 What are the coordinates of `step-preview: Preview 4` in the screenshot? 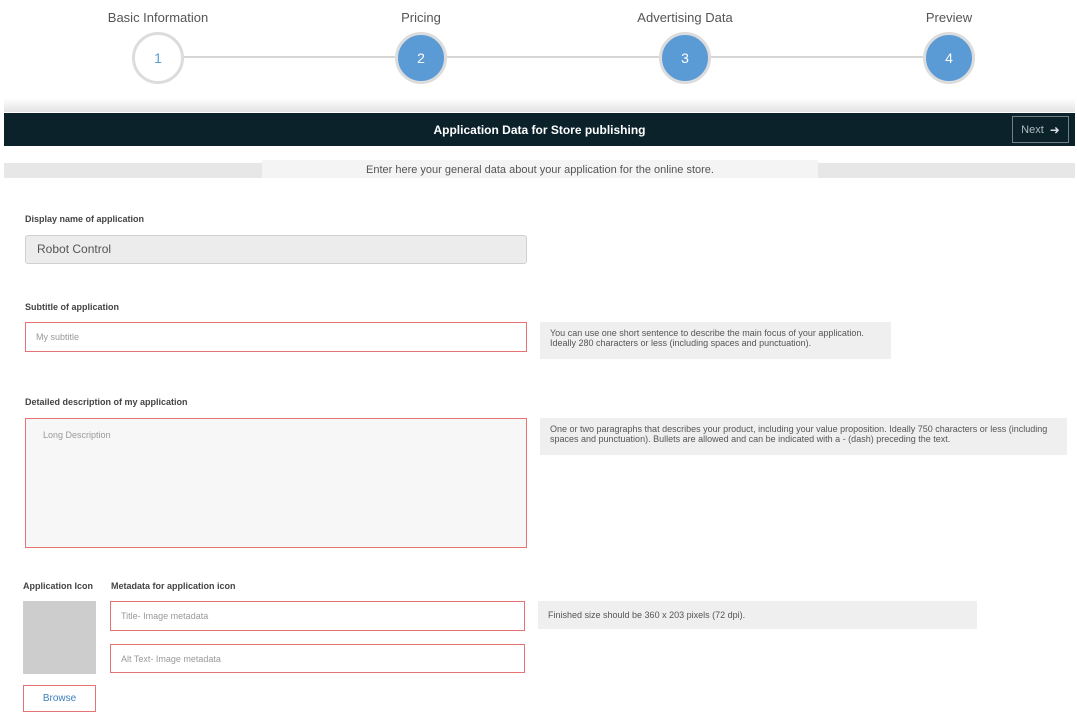 It's located at (949, 46).